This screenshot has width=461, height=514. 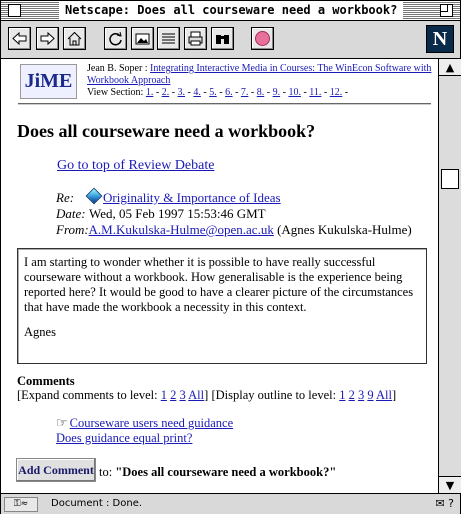 I want to click on status-text: Document : Done., so click(x=97, y=503).